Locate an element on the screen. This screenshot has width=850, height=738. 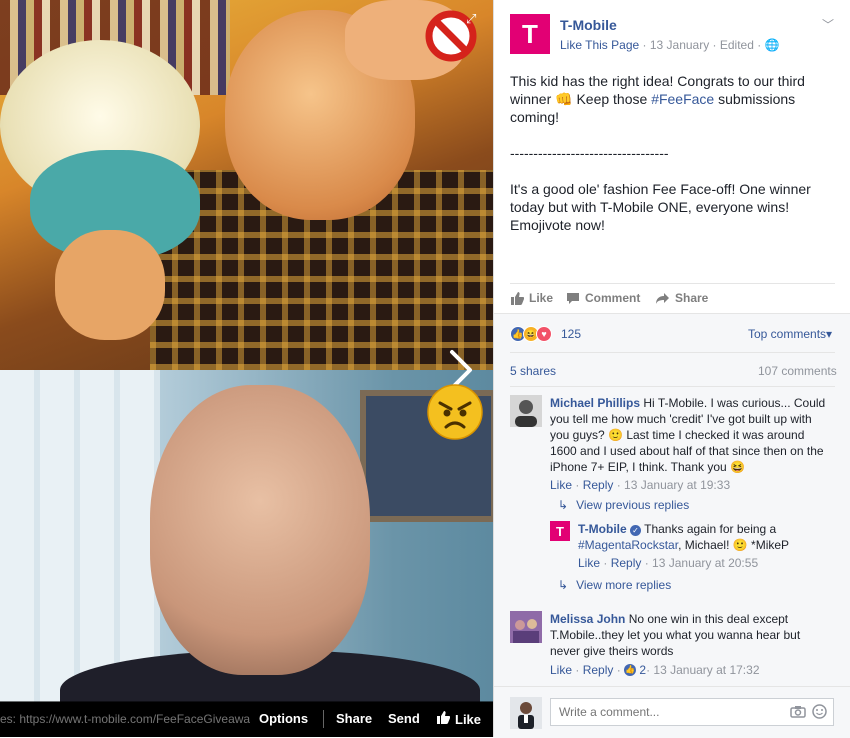
reply-meta: Like · Reply · 13 January at 20:55 is located at coordinates (668, 563).